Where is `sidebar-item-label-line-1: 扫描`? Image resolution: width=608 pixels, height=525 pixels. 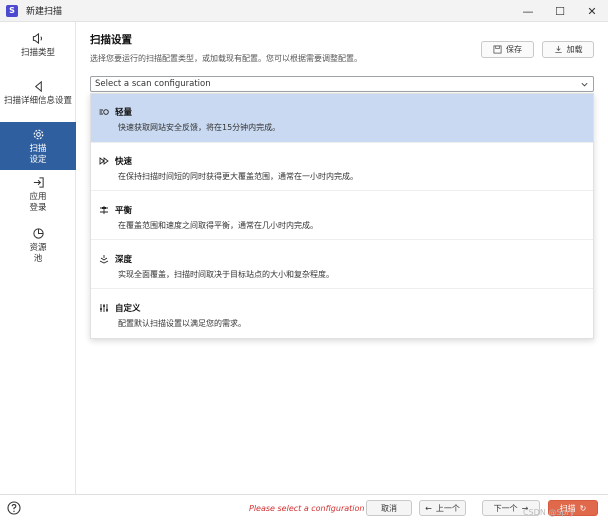
sidebar-item-label-line-1: 扫描 is located at coordinates (38, 149).